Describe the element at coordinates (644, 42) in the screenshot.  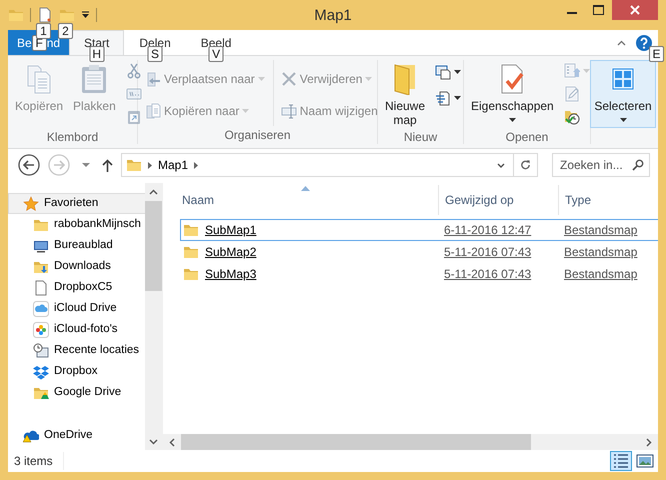
I see `help-button` at that location.